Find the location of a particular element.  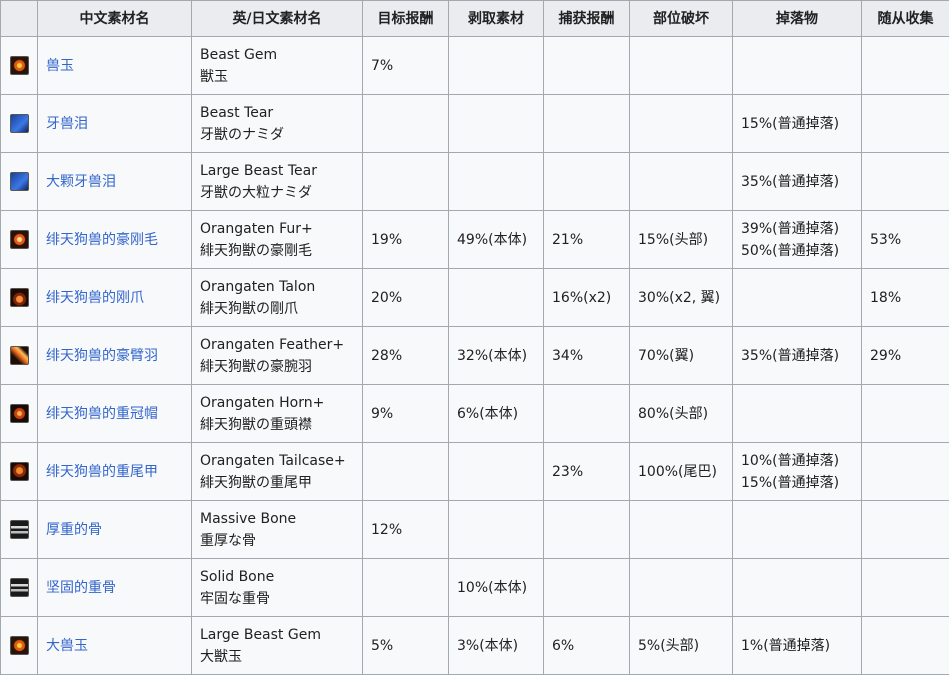

en-jp-name-cell: Orangaten Tailcase+ 緋天狗獣の重尾甲 is located at coordinates (277, 471).